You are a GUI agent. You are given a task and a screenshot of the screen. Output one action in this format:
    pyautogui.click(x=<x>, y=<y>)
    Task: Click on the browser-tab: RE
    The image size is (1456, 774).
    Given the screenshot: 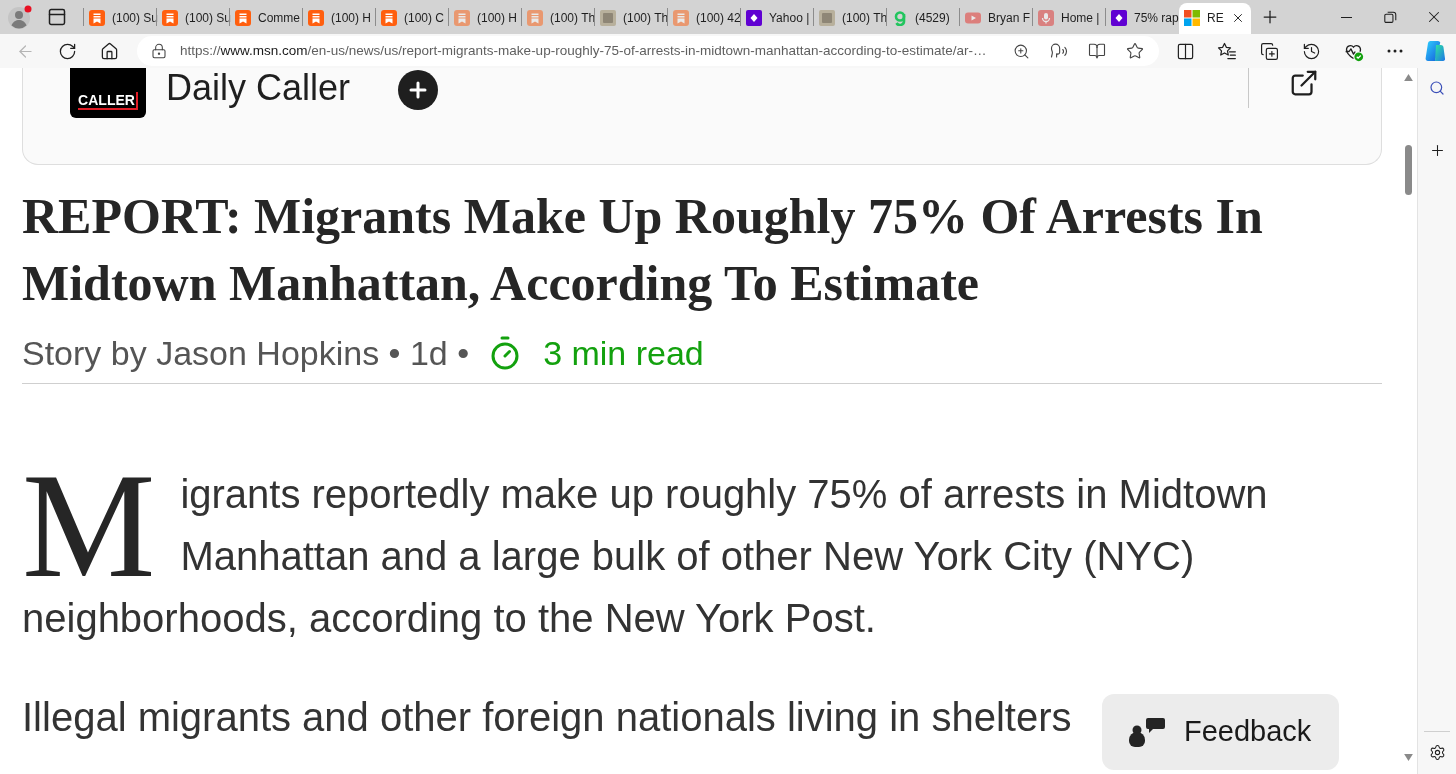 What is the action you would take?
    pyautogui.click(x=1215, y=18)
    